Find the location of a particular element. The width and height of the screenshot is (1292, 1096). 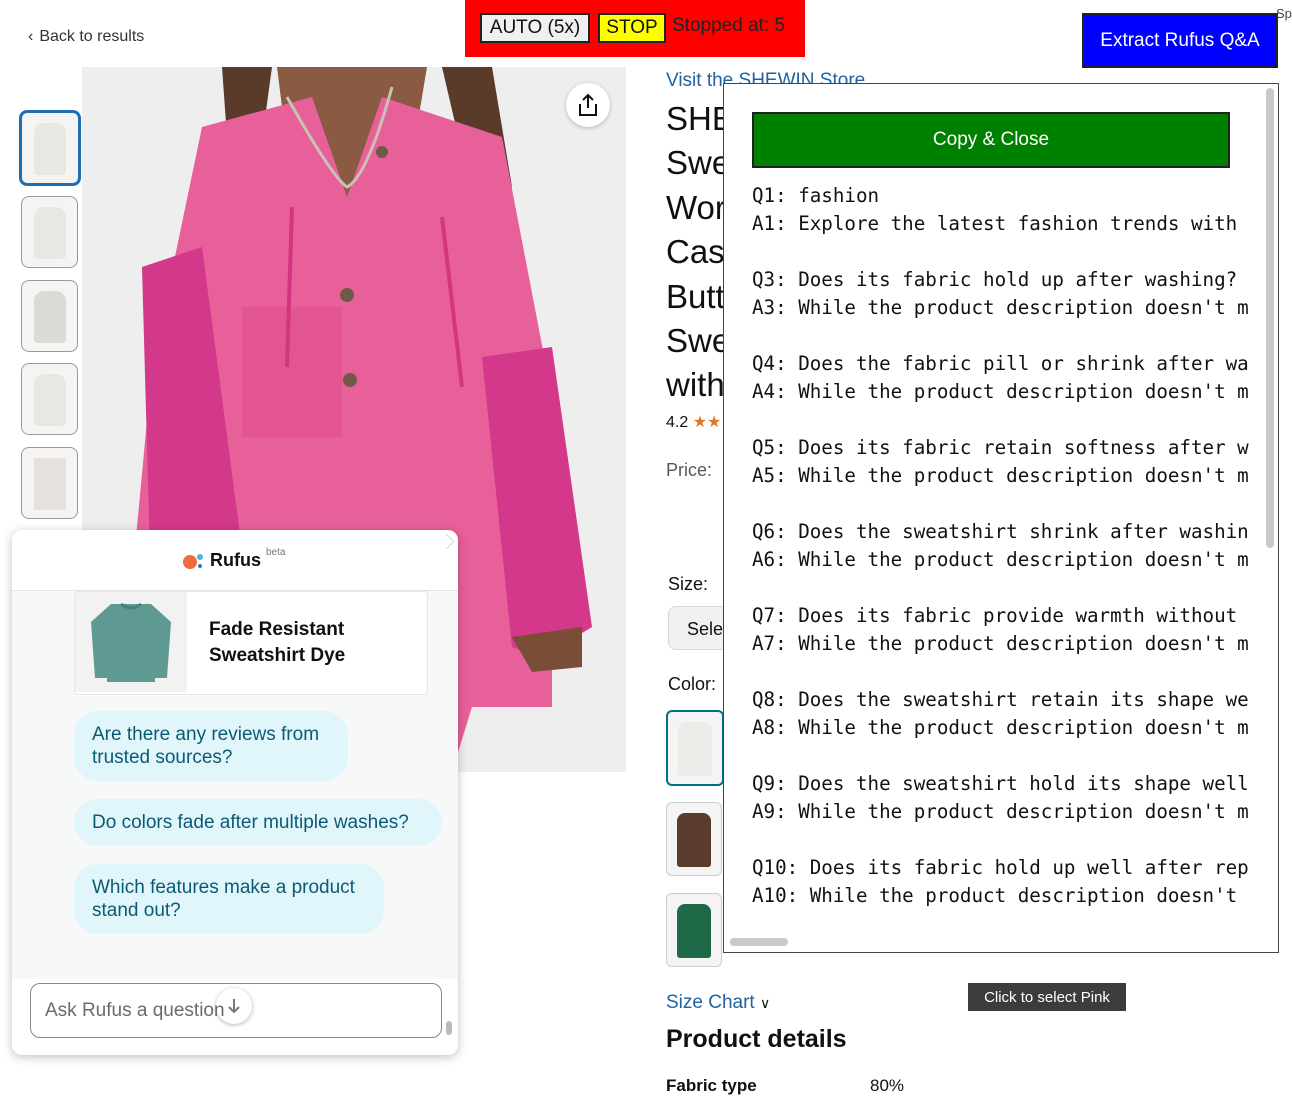

suggestion-chip-colors-fade: Do colors fade after multiple washes? is located at coordinates (258, 822).